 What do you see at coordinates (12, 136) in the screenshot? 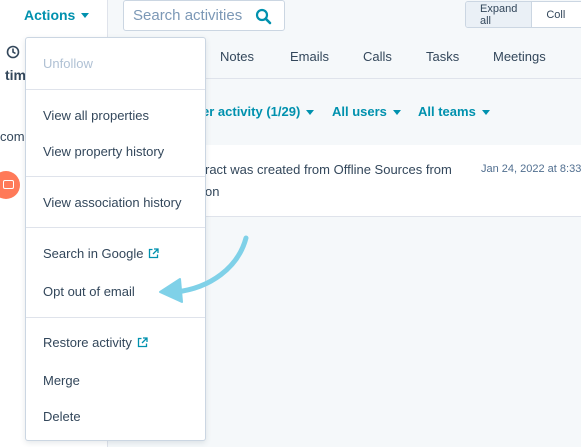
I see `record-detail-partial: com` at bounding box center [12, 136].